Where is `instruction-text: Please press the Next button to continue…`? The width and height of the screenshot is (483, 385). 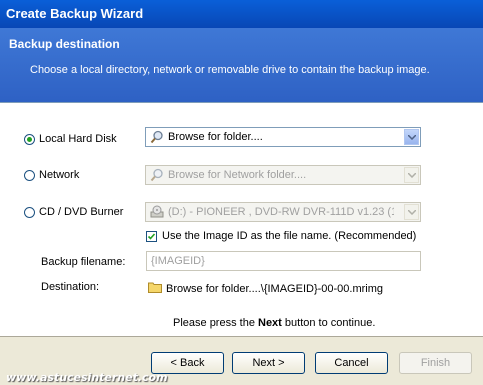 instruction-text: Please press the Next button to continue… is located at coordinates (274, 323).